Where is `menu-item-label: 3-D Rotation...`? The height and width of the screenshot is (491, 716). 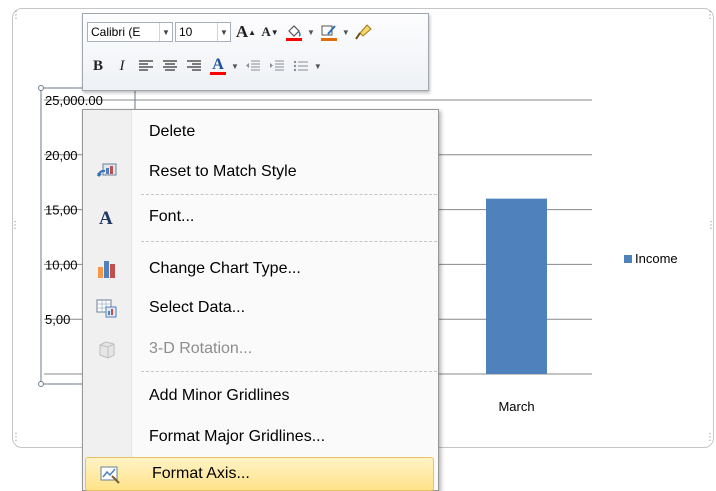 menu-item-label: 3-D Rotation... is located at coordinates (201, 348).